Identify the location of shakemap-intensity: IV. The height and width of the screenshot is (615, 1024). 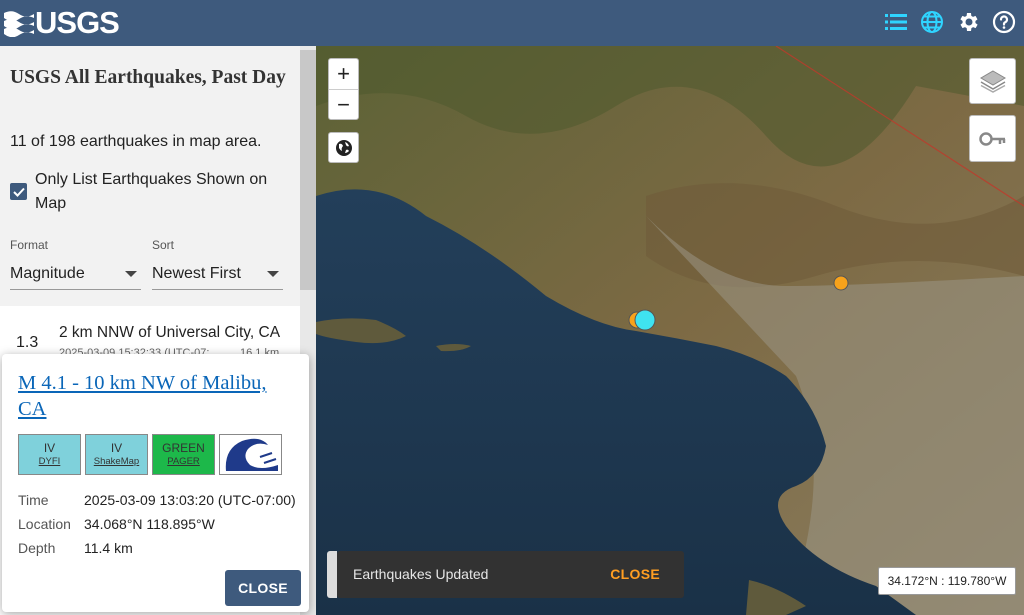
(116, 447).